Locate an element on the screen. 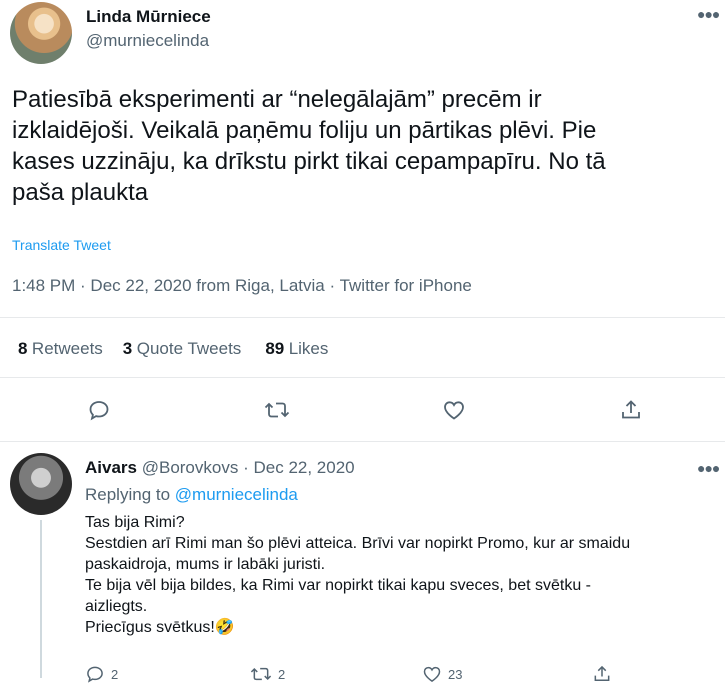 This screenshot has width=725, height=684. reply-like-button: 23 is located at coordinates (442, 674).